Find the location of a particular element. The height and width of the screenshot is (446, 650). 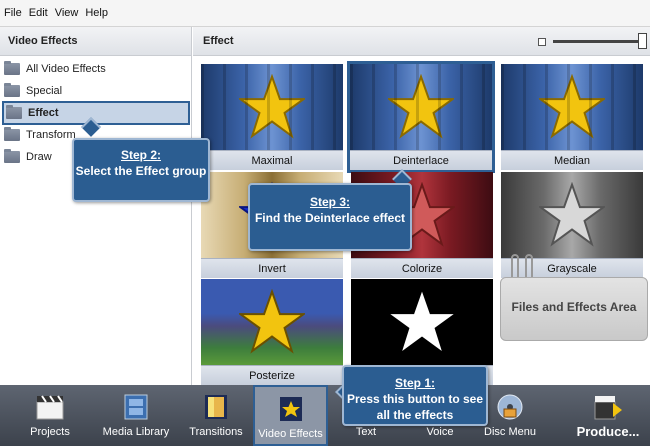

tree-item-label: Special is located at coordinates (44, 91).